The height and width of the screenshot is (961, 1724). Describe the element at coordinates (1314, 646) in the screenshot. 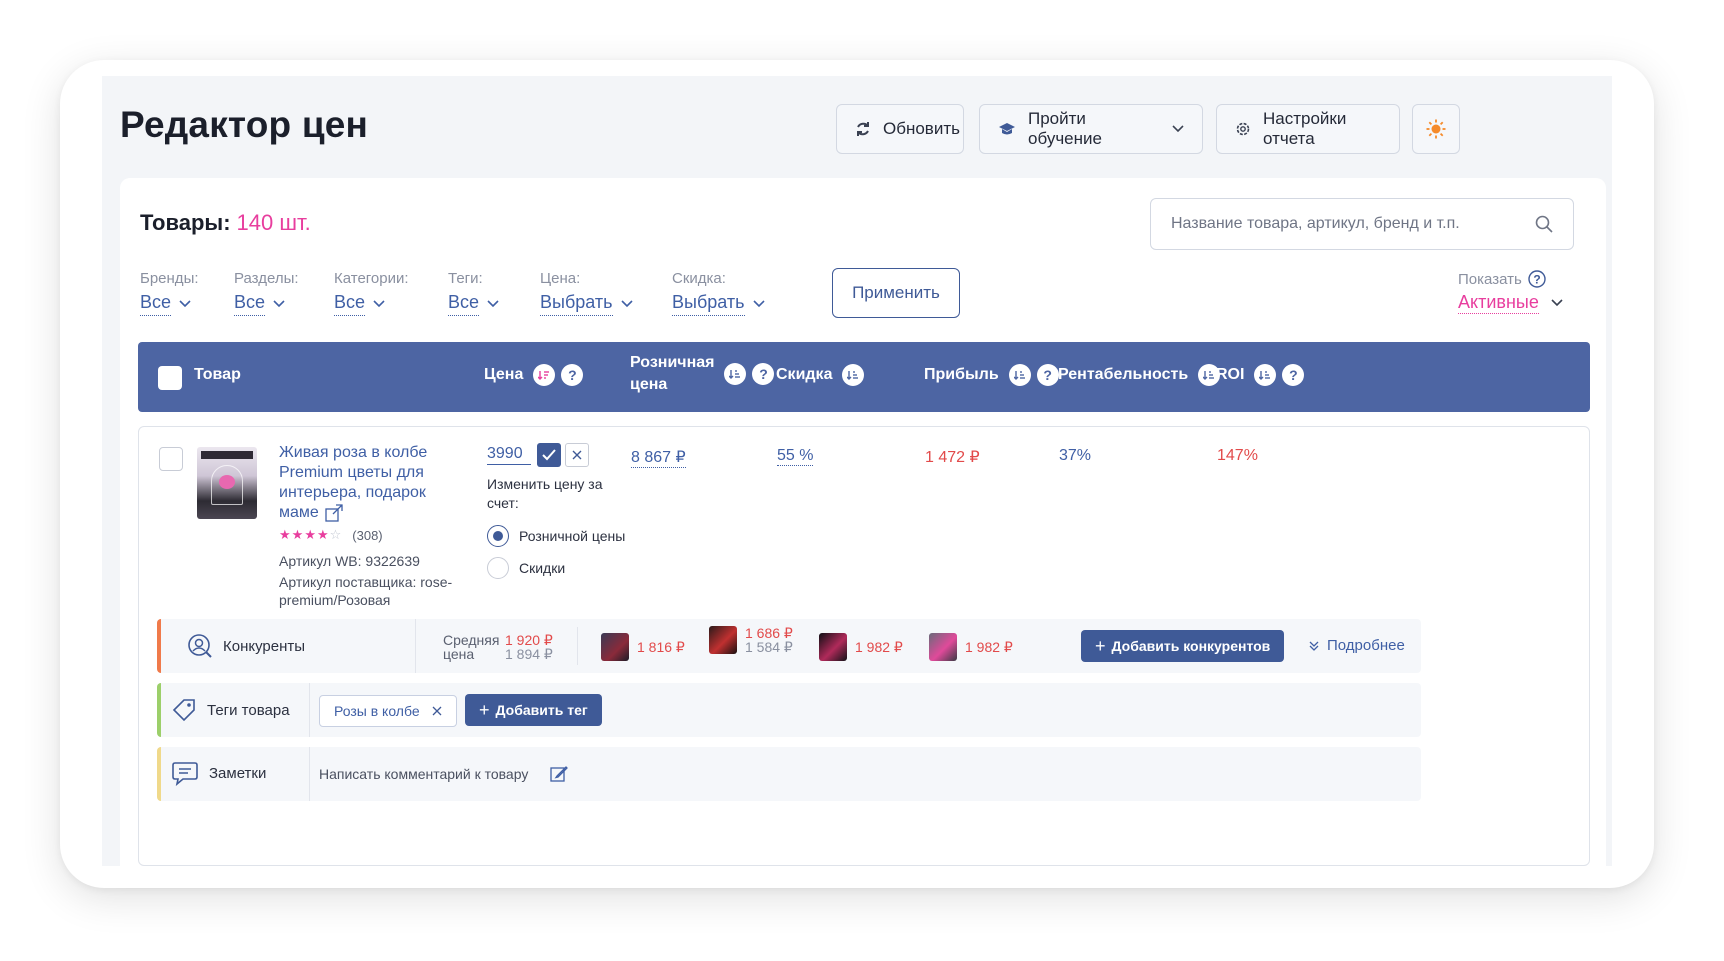

I see `chevrons-down-icon` at that location.